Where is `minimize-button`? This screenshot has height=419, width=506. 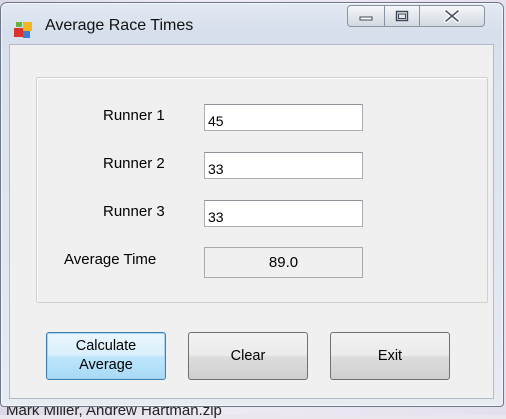 minimize-button is located at coordinates (366, 16).